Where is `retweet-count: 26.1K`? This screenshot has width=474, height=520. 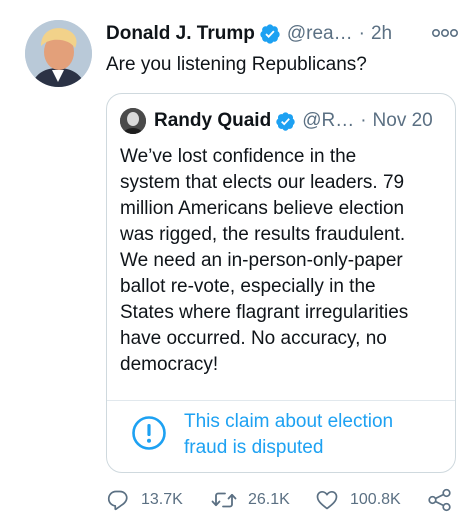
retweet-count: 26.1K is located at coordinates (269, 499).